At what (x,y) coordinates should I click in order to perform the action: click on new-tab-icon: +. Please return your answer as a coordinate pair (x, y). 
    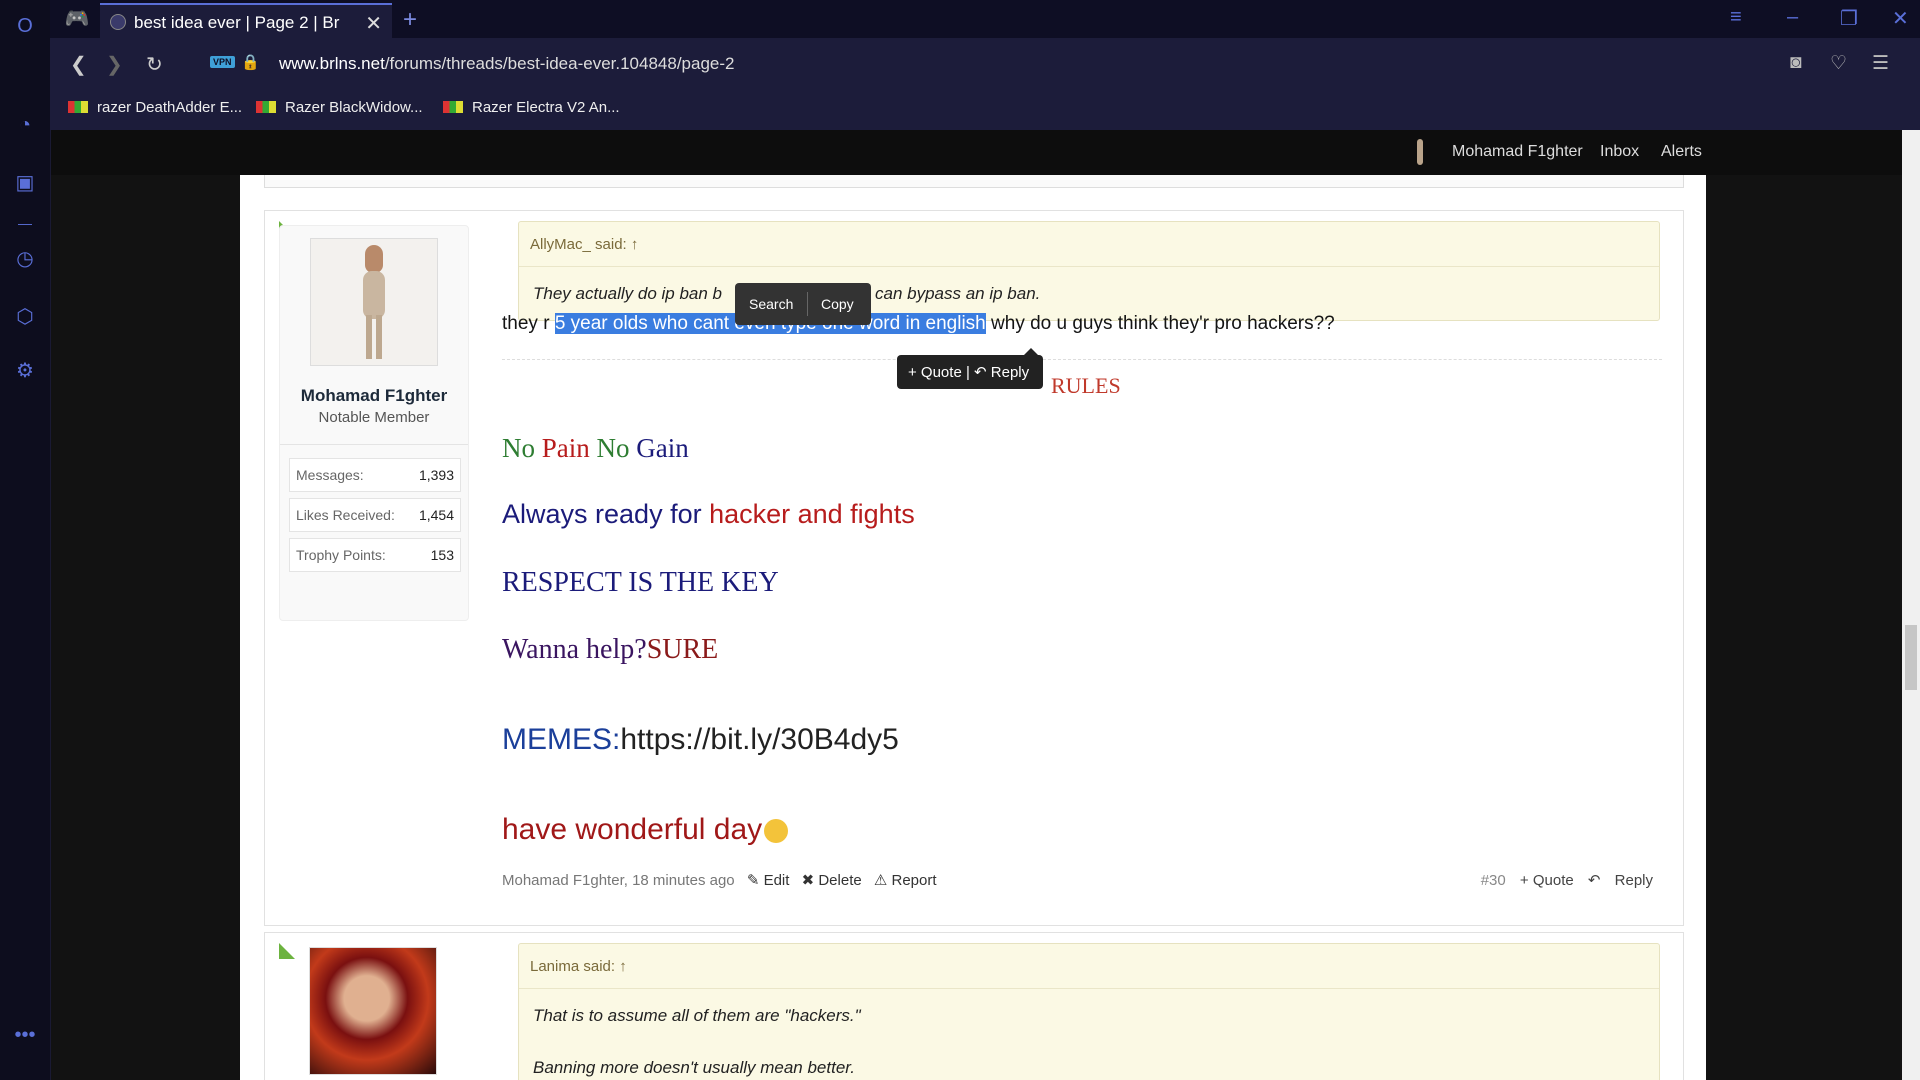
    Looking at the image, I should click on (410, 20).